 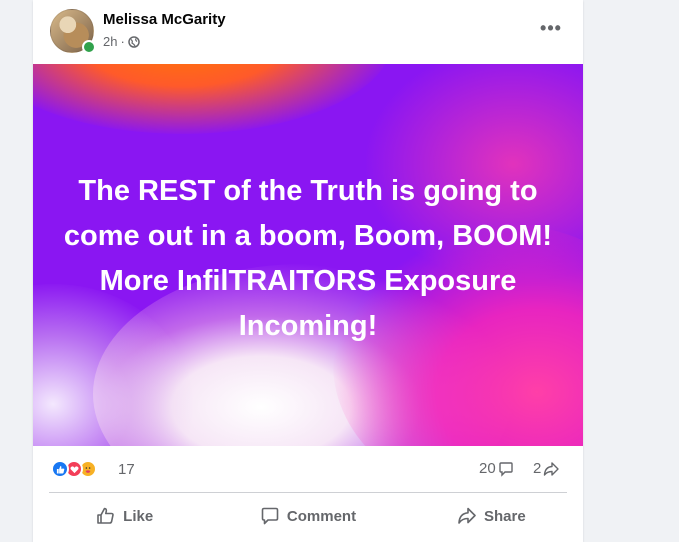 What do you see at coordinates (134, 41) in the screenshot?
I see `globe-icon` at bounding box center [134, 41].